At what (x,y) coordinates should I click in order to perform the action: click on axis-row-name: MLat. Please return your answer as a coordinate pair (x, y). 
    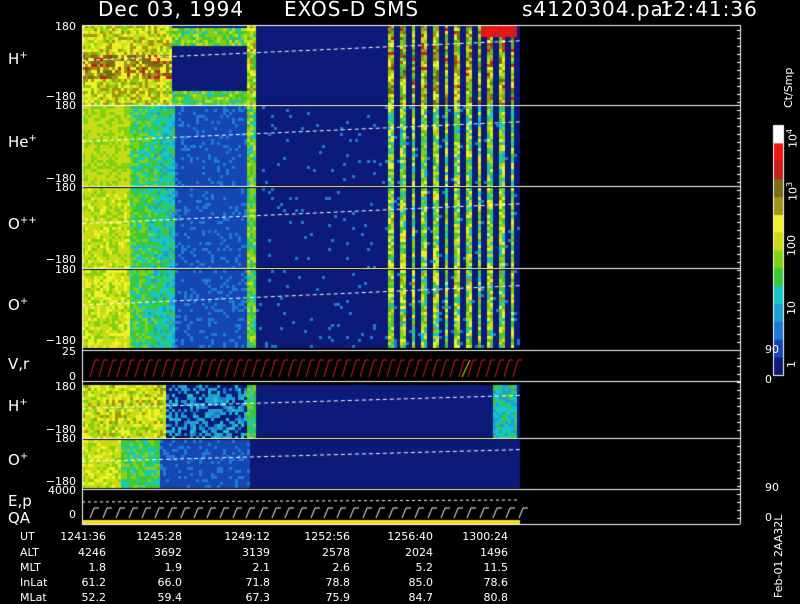
    Looking at the image, I should click on (33, 597).